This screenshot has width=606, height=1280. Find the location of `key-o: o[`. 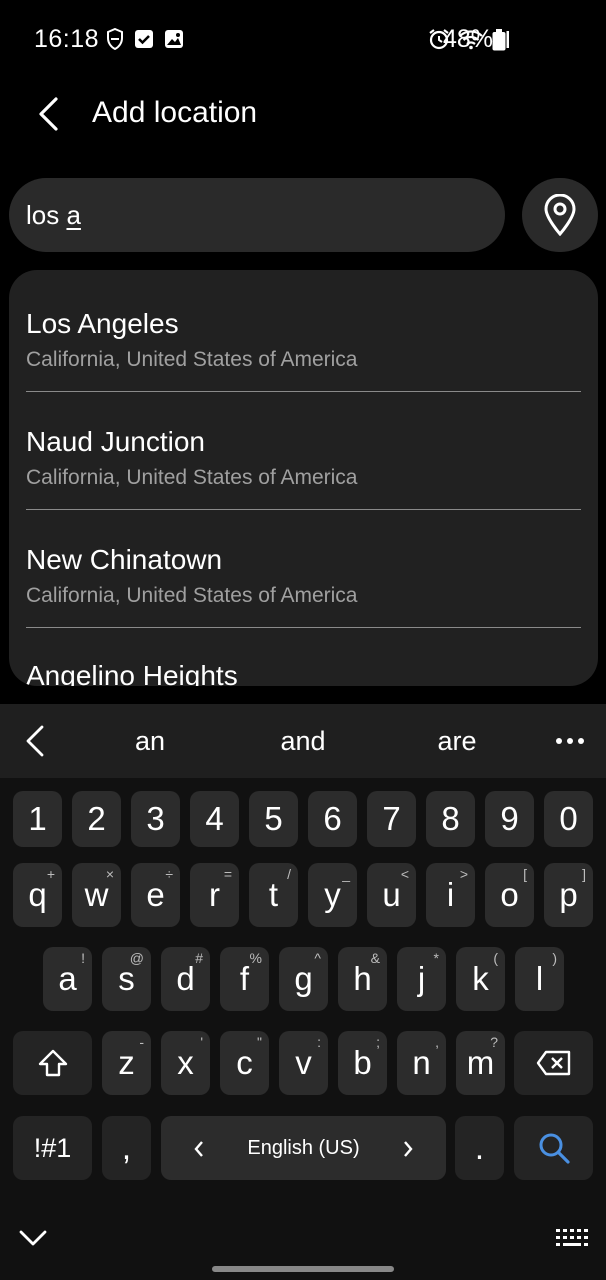

key-o: o[ is located at coordinates (509, 895).